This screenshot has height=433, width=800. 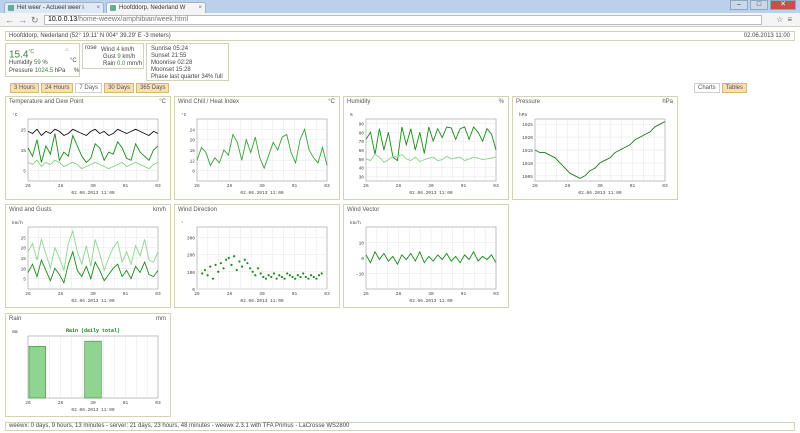 What do you see at coordinates (359, 102) in the screenshot?
I see `panel-title: Humidity` at bounding box center [359, 102].